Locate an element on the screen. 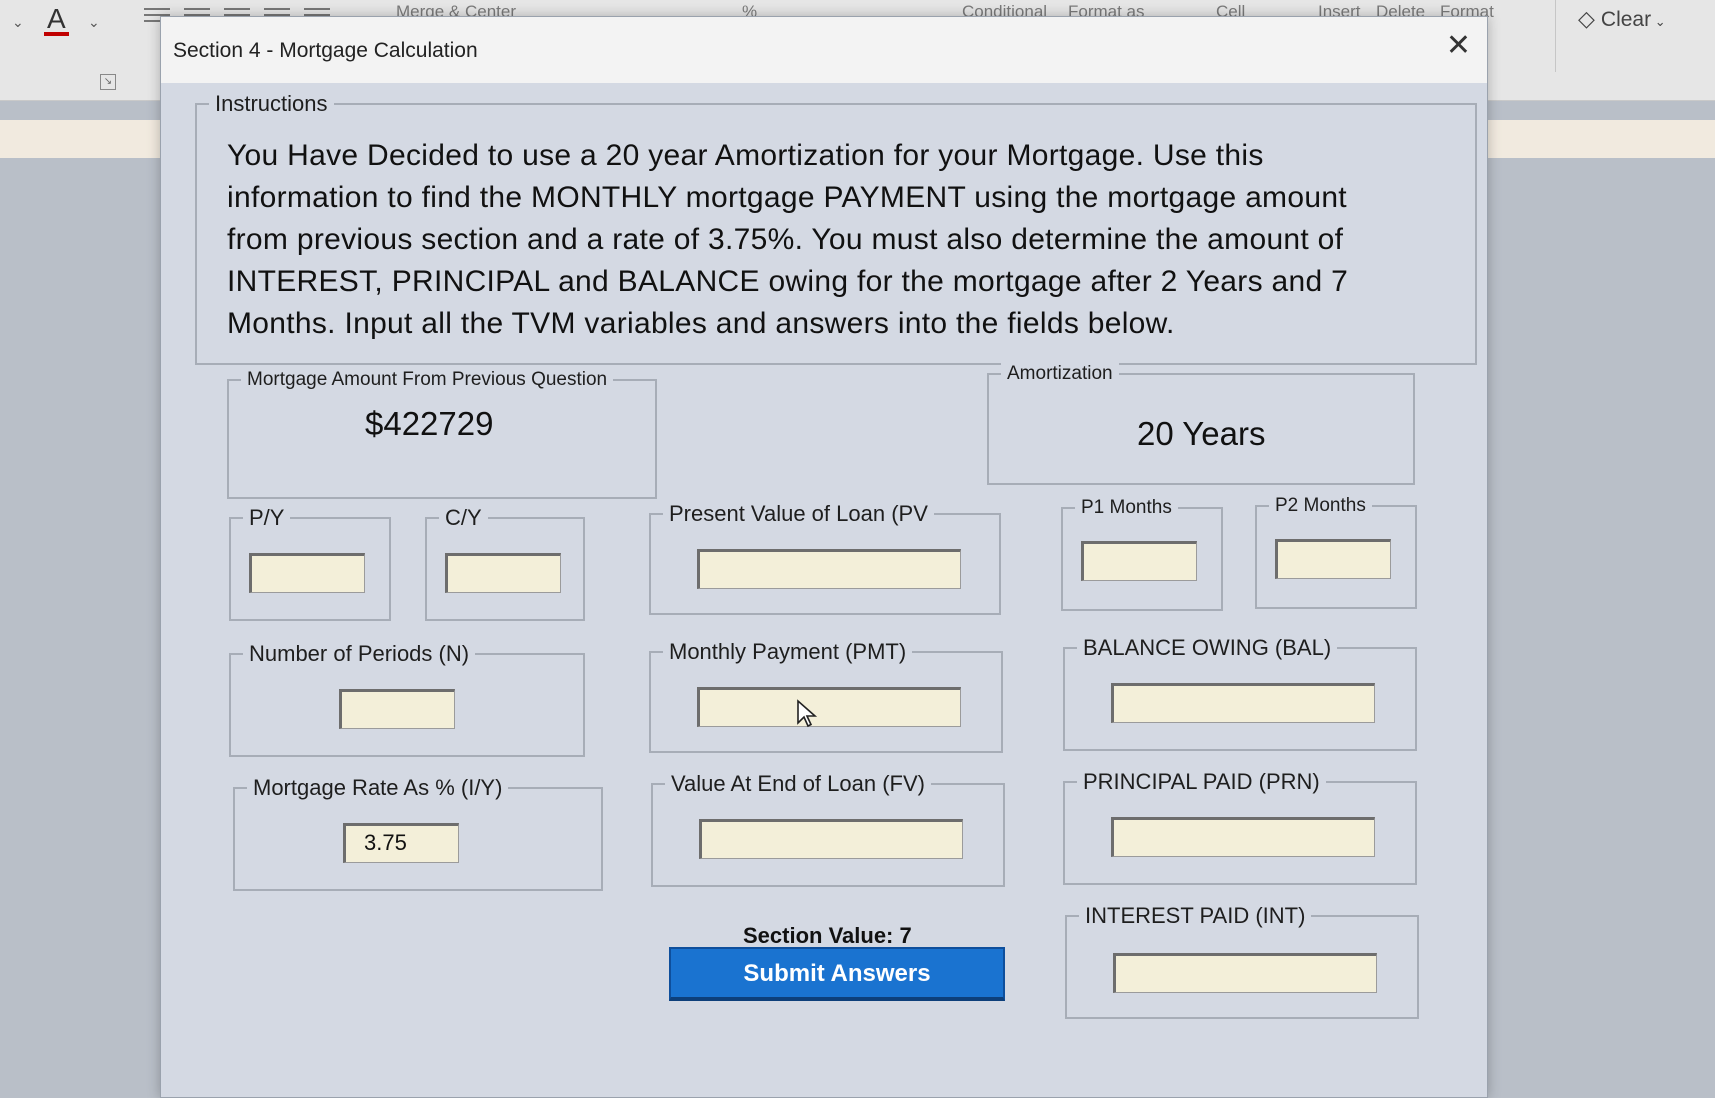 The width and height of the screenshot is (1715, 1098). prn-group: PRINCIPAL PAID (PRN) is located at coordinates (1240, 827).